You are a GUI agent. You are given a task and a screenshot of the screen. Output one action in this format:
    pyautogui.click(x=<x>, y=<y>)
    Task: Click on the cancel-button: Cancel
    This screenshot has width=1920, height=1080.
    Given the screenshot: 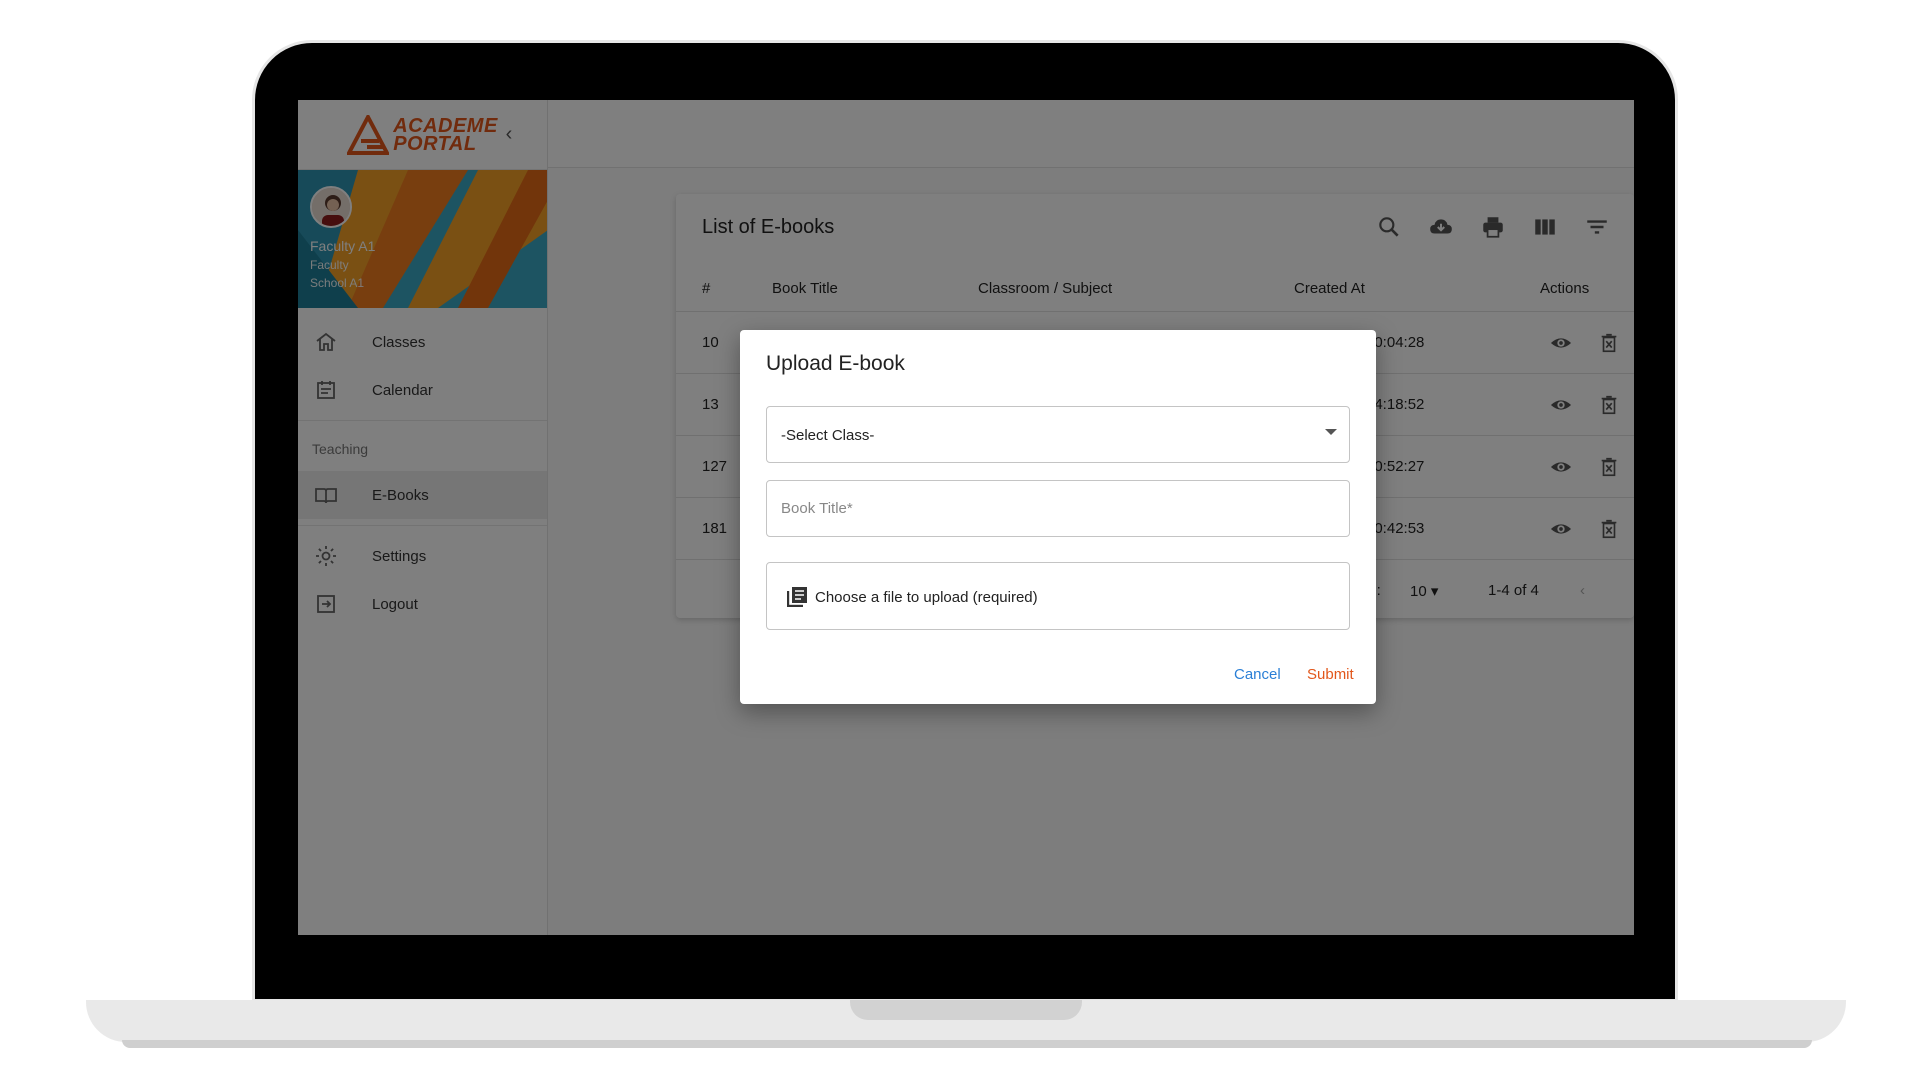 What is the action you would take?
    pyautogui.click(x=1257, y=674)
    